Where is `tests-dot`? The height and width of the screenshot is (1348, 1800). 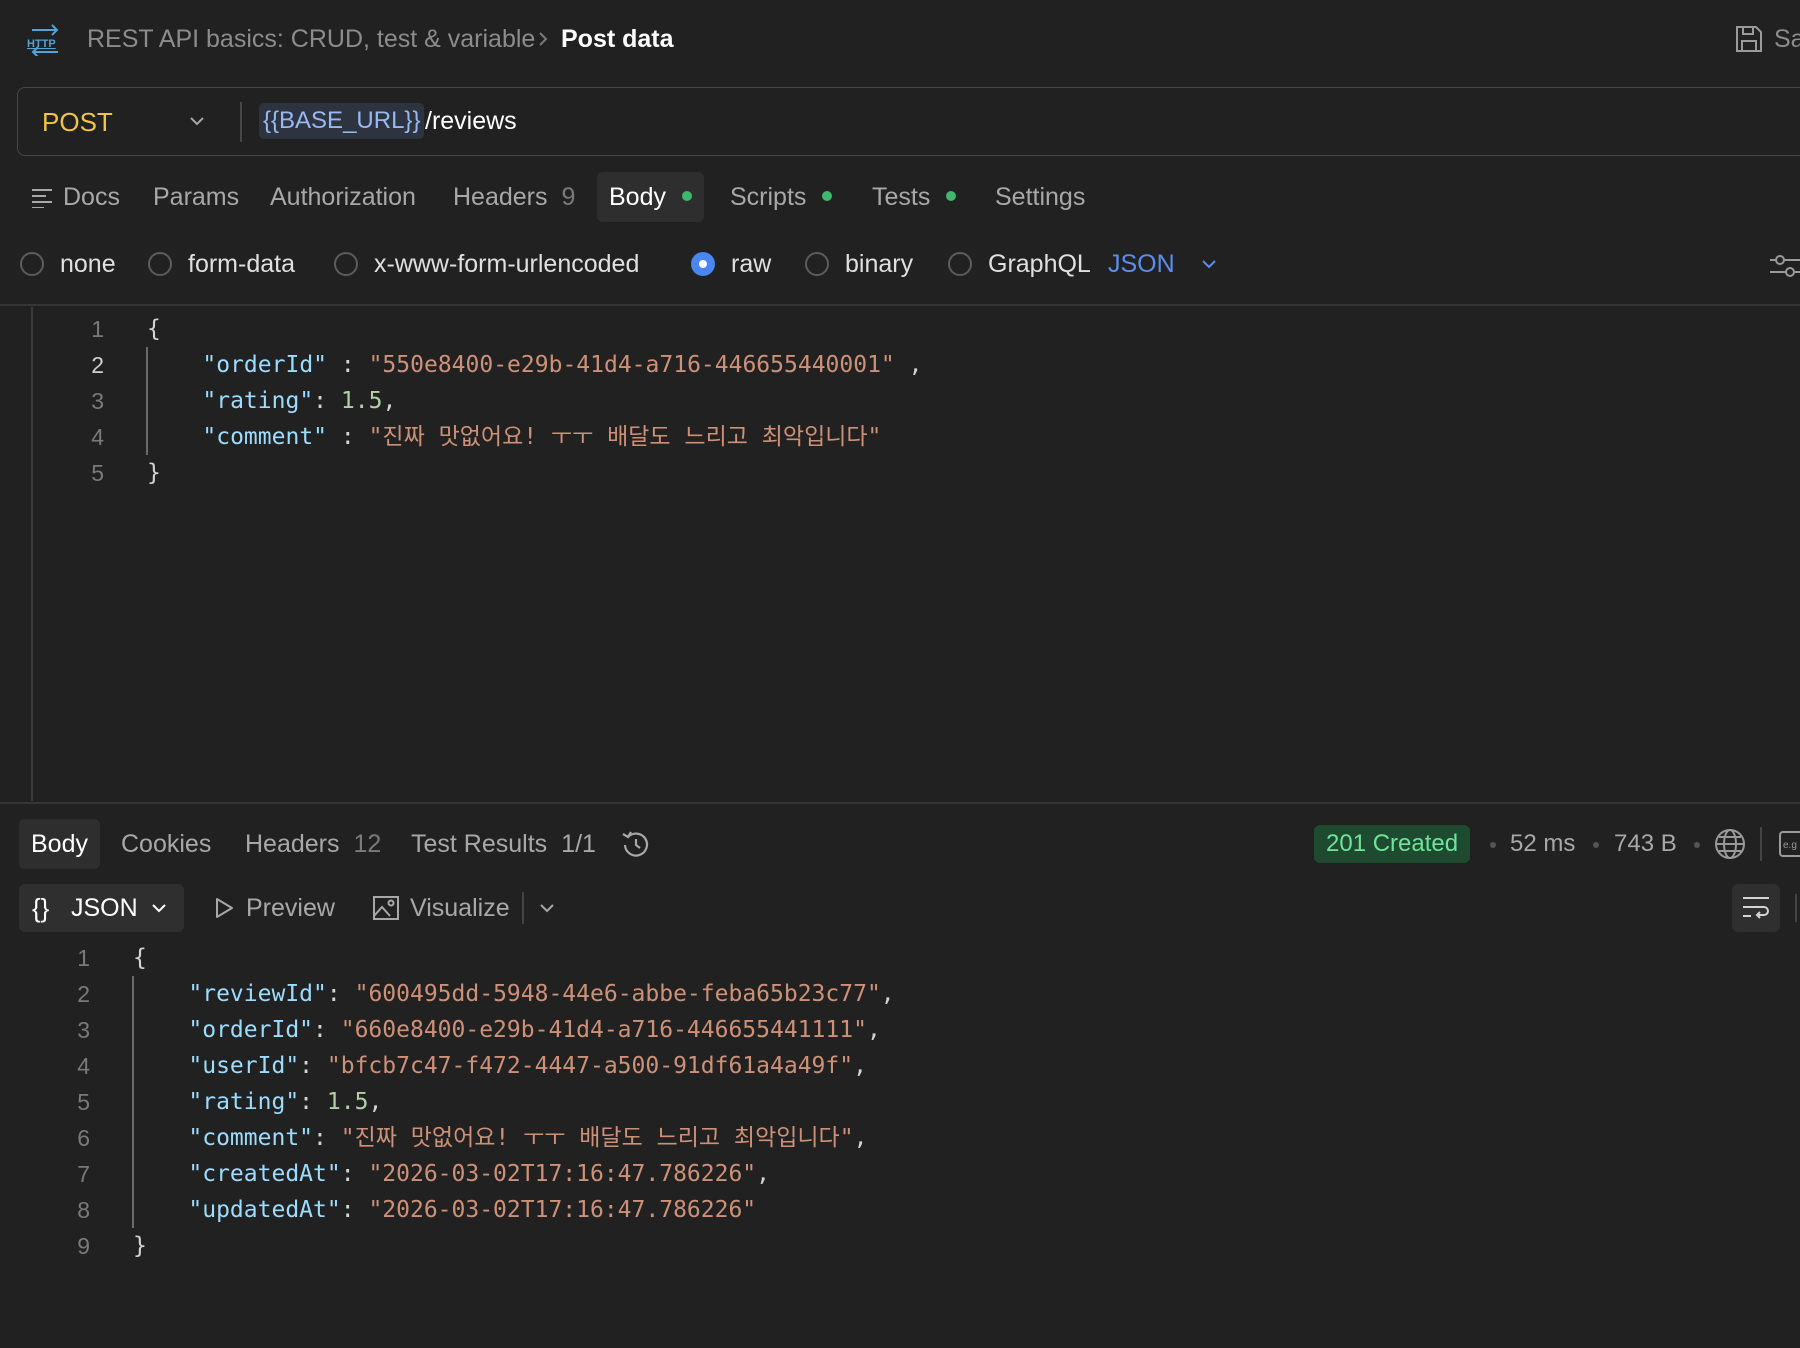
tests-dot is located at coordinates (951, 196).